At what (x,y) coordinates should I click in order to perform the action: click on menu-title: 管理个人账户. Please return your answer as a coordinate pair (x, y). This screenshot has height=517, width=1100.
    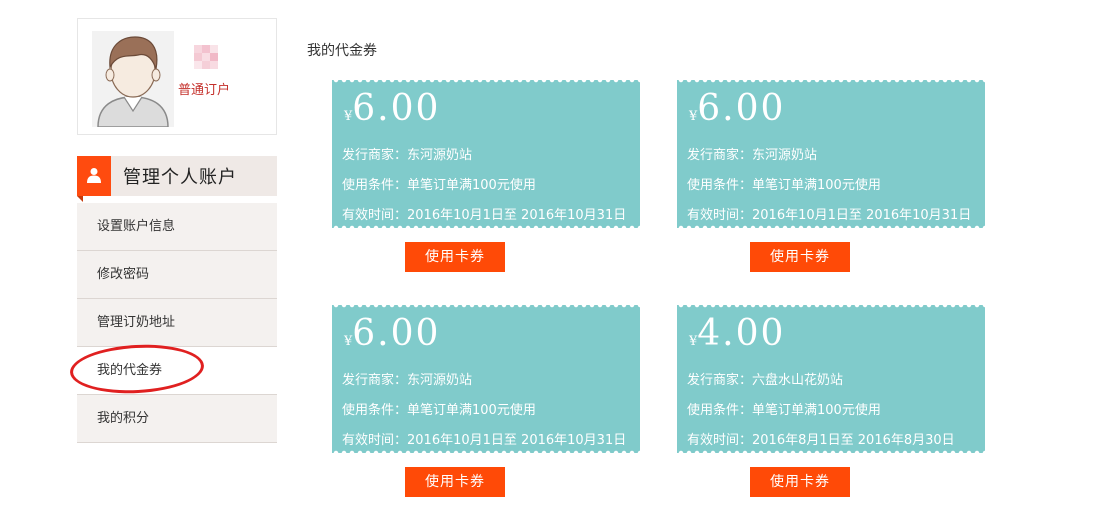
    Looking at the image, I should click on (180, 177).